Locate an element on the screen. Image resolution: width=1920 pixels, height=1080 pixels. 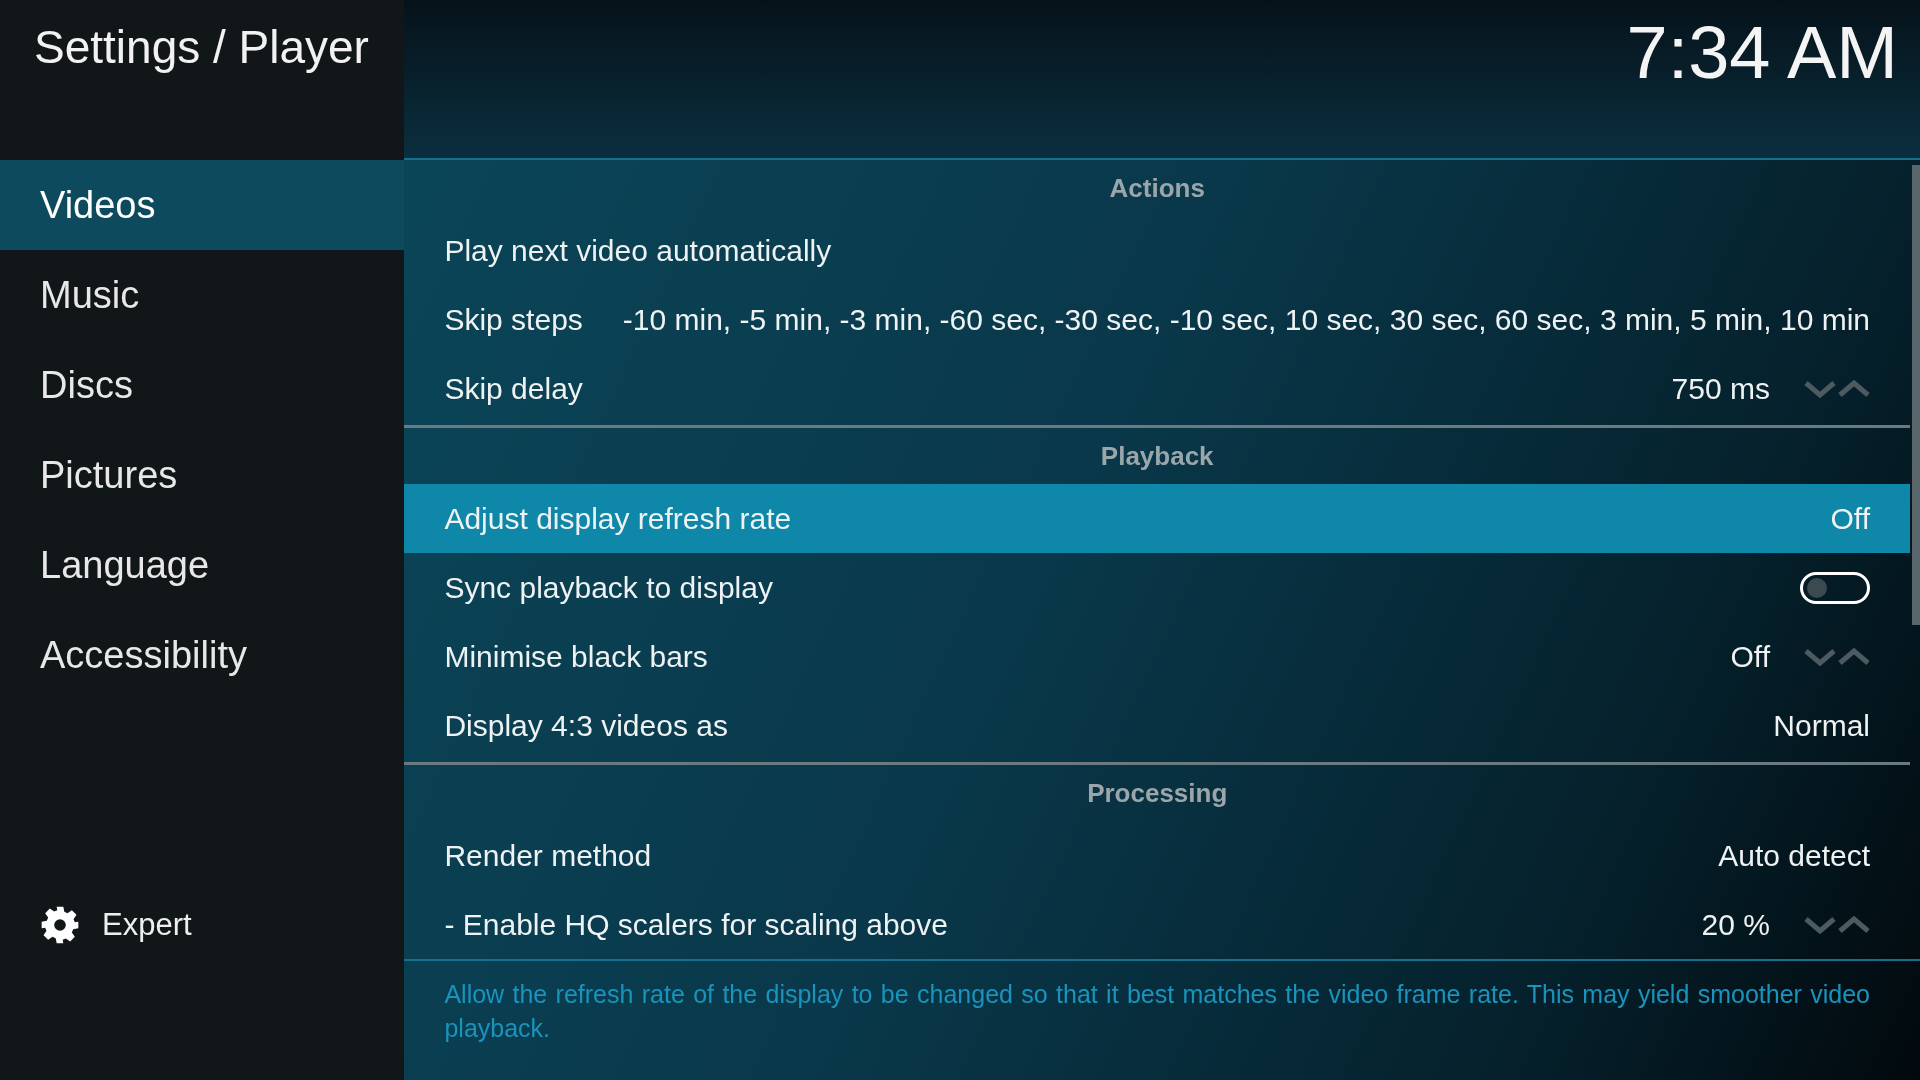
setting-row: Render method Auto detect is located at coordinates (1157, 855).